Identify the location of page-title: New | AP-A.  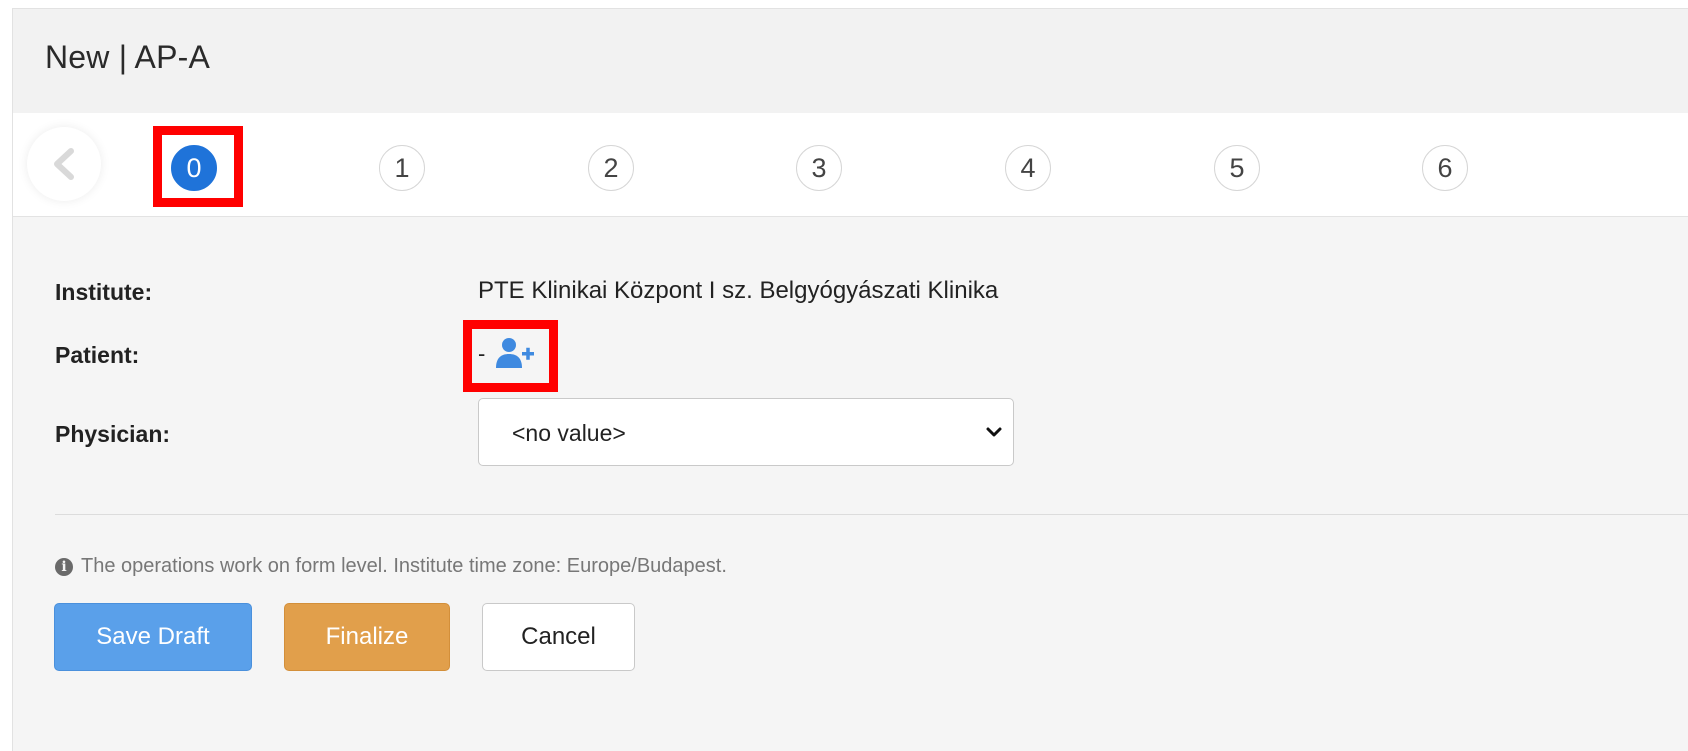
(128, 57).